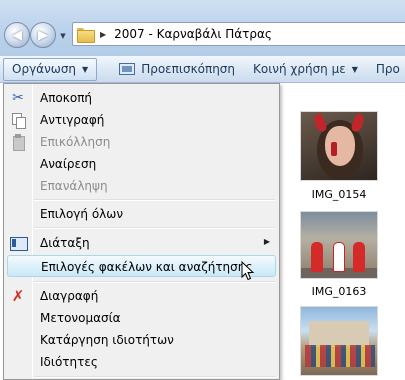  I want to click on preview-icon, so click(127, 69).